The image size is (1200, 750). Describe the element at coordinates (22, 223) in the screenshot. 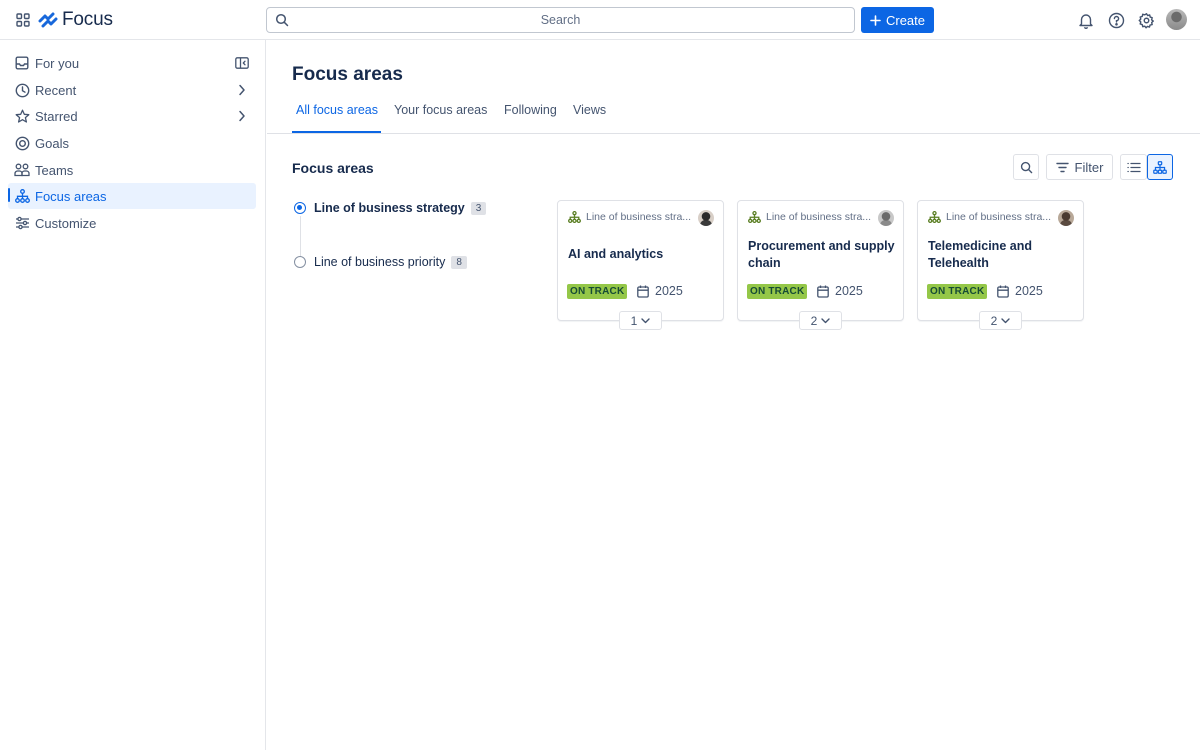

I see `sliders-icon` at that location.